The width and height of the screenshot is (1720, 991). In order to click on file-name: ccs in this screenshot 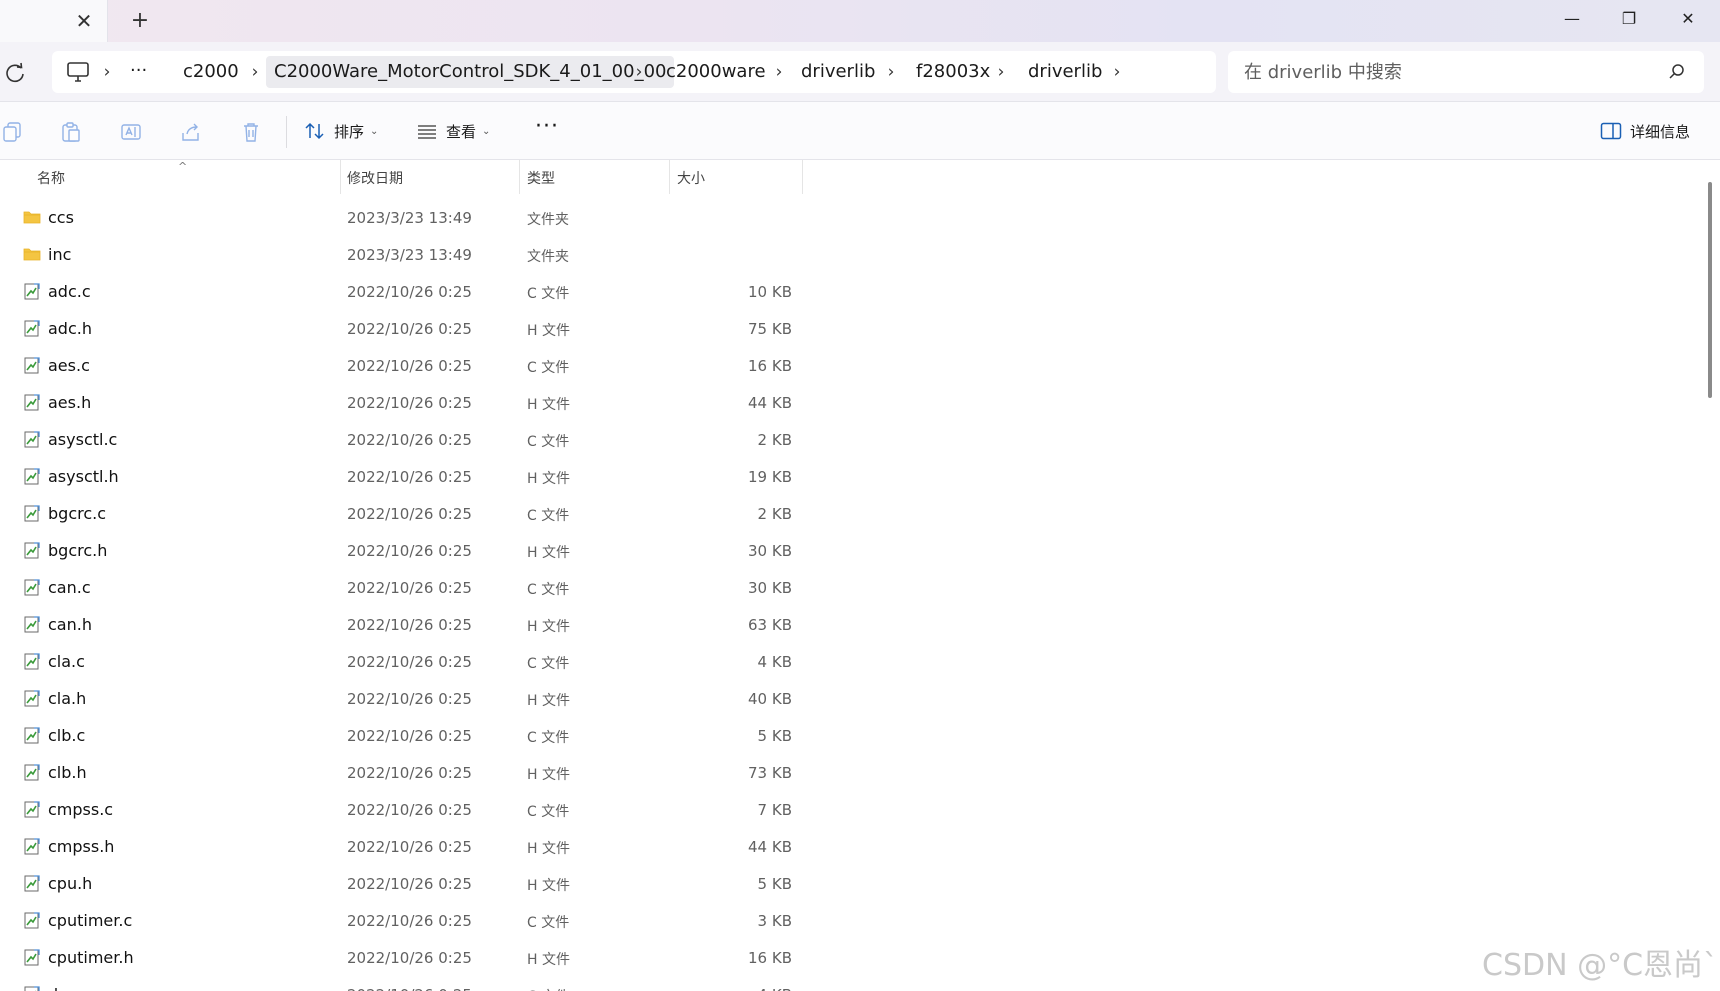, I will do `click(61, 217)`.